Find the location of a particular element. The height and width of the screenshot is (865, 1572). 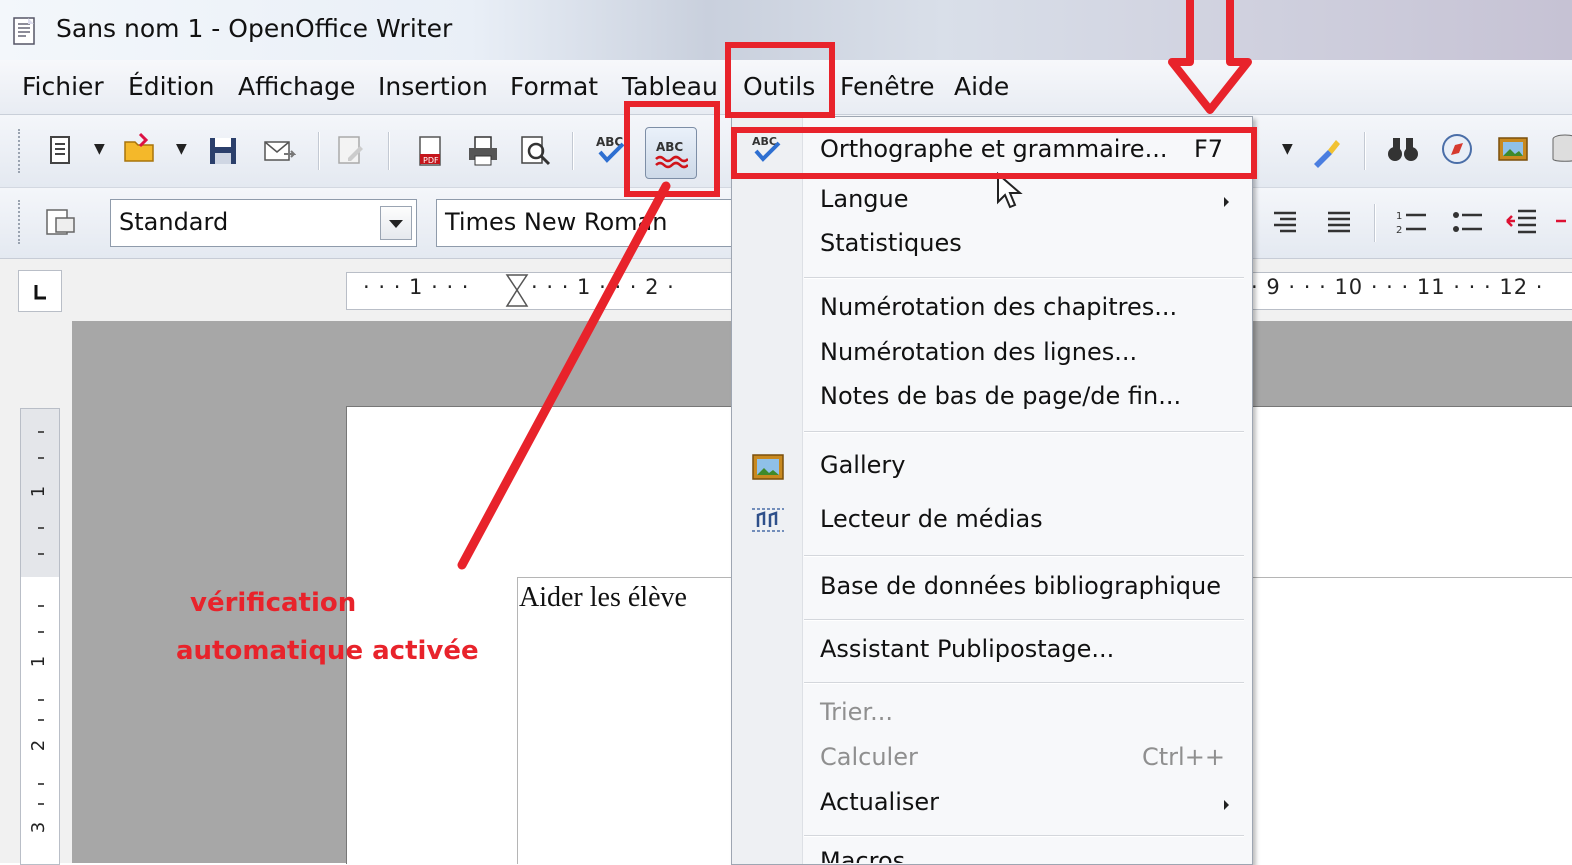

format-paintbrush-icon is located at coordinates (1327, 151).